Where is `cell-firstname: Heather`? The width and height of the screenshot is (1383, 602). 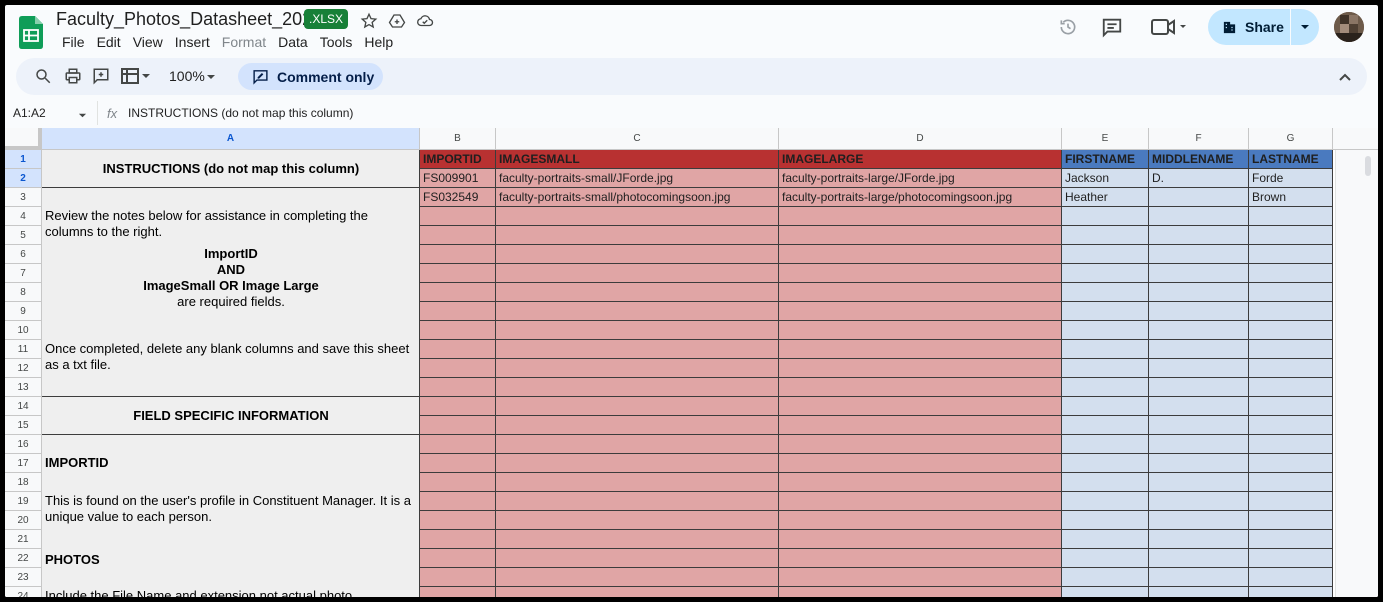 cell-firstname: Heather is located at coordinates (1105, 197).